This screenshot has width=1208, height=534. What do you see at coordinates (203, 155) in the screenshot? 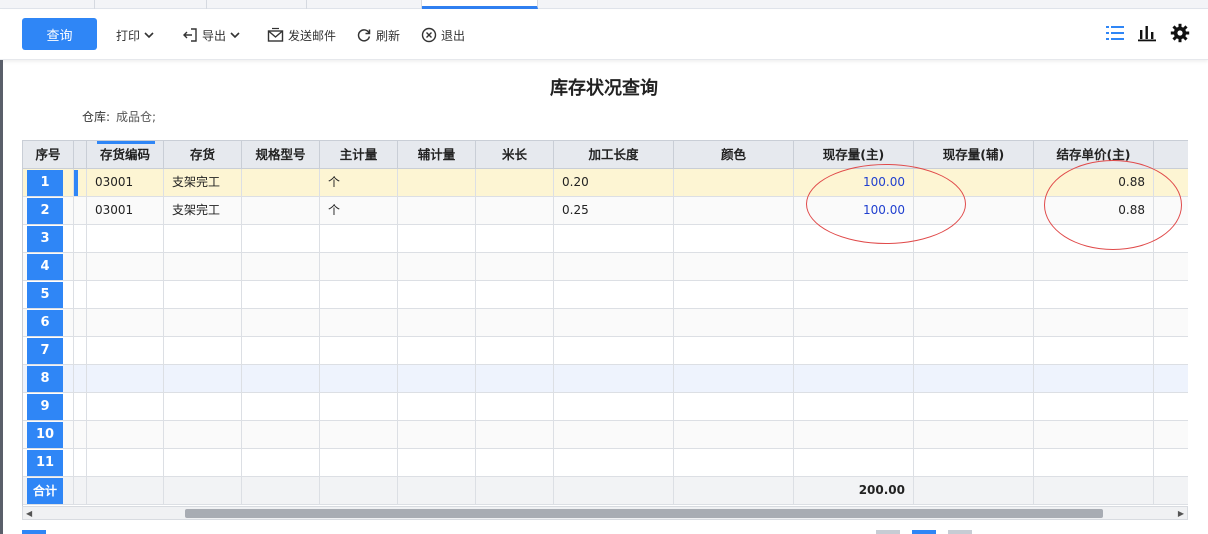
I see `column-header-2: 存货` at bounding box center [203, 155].